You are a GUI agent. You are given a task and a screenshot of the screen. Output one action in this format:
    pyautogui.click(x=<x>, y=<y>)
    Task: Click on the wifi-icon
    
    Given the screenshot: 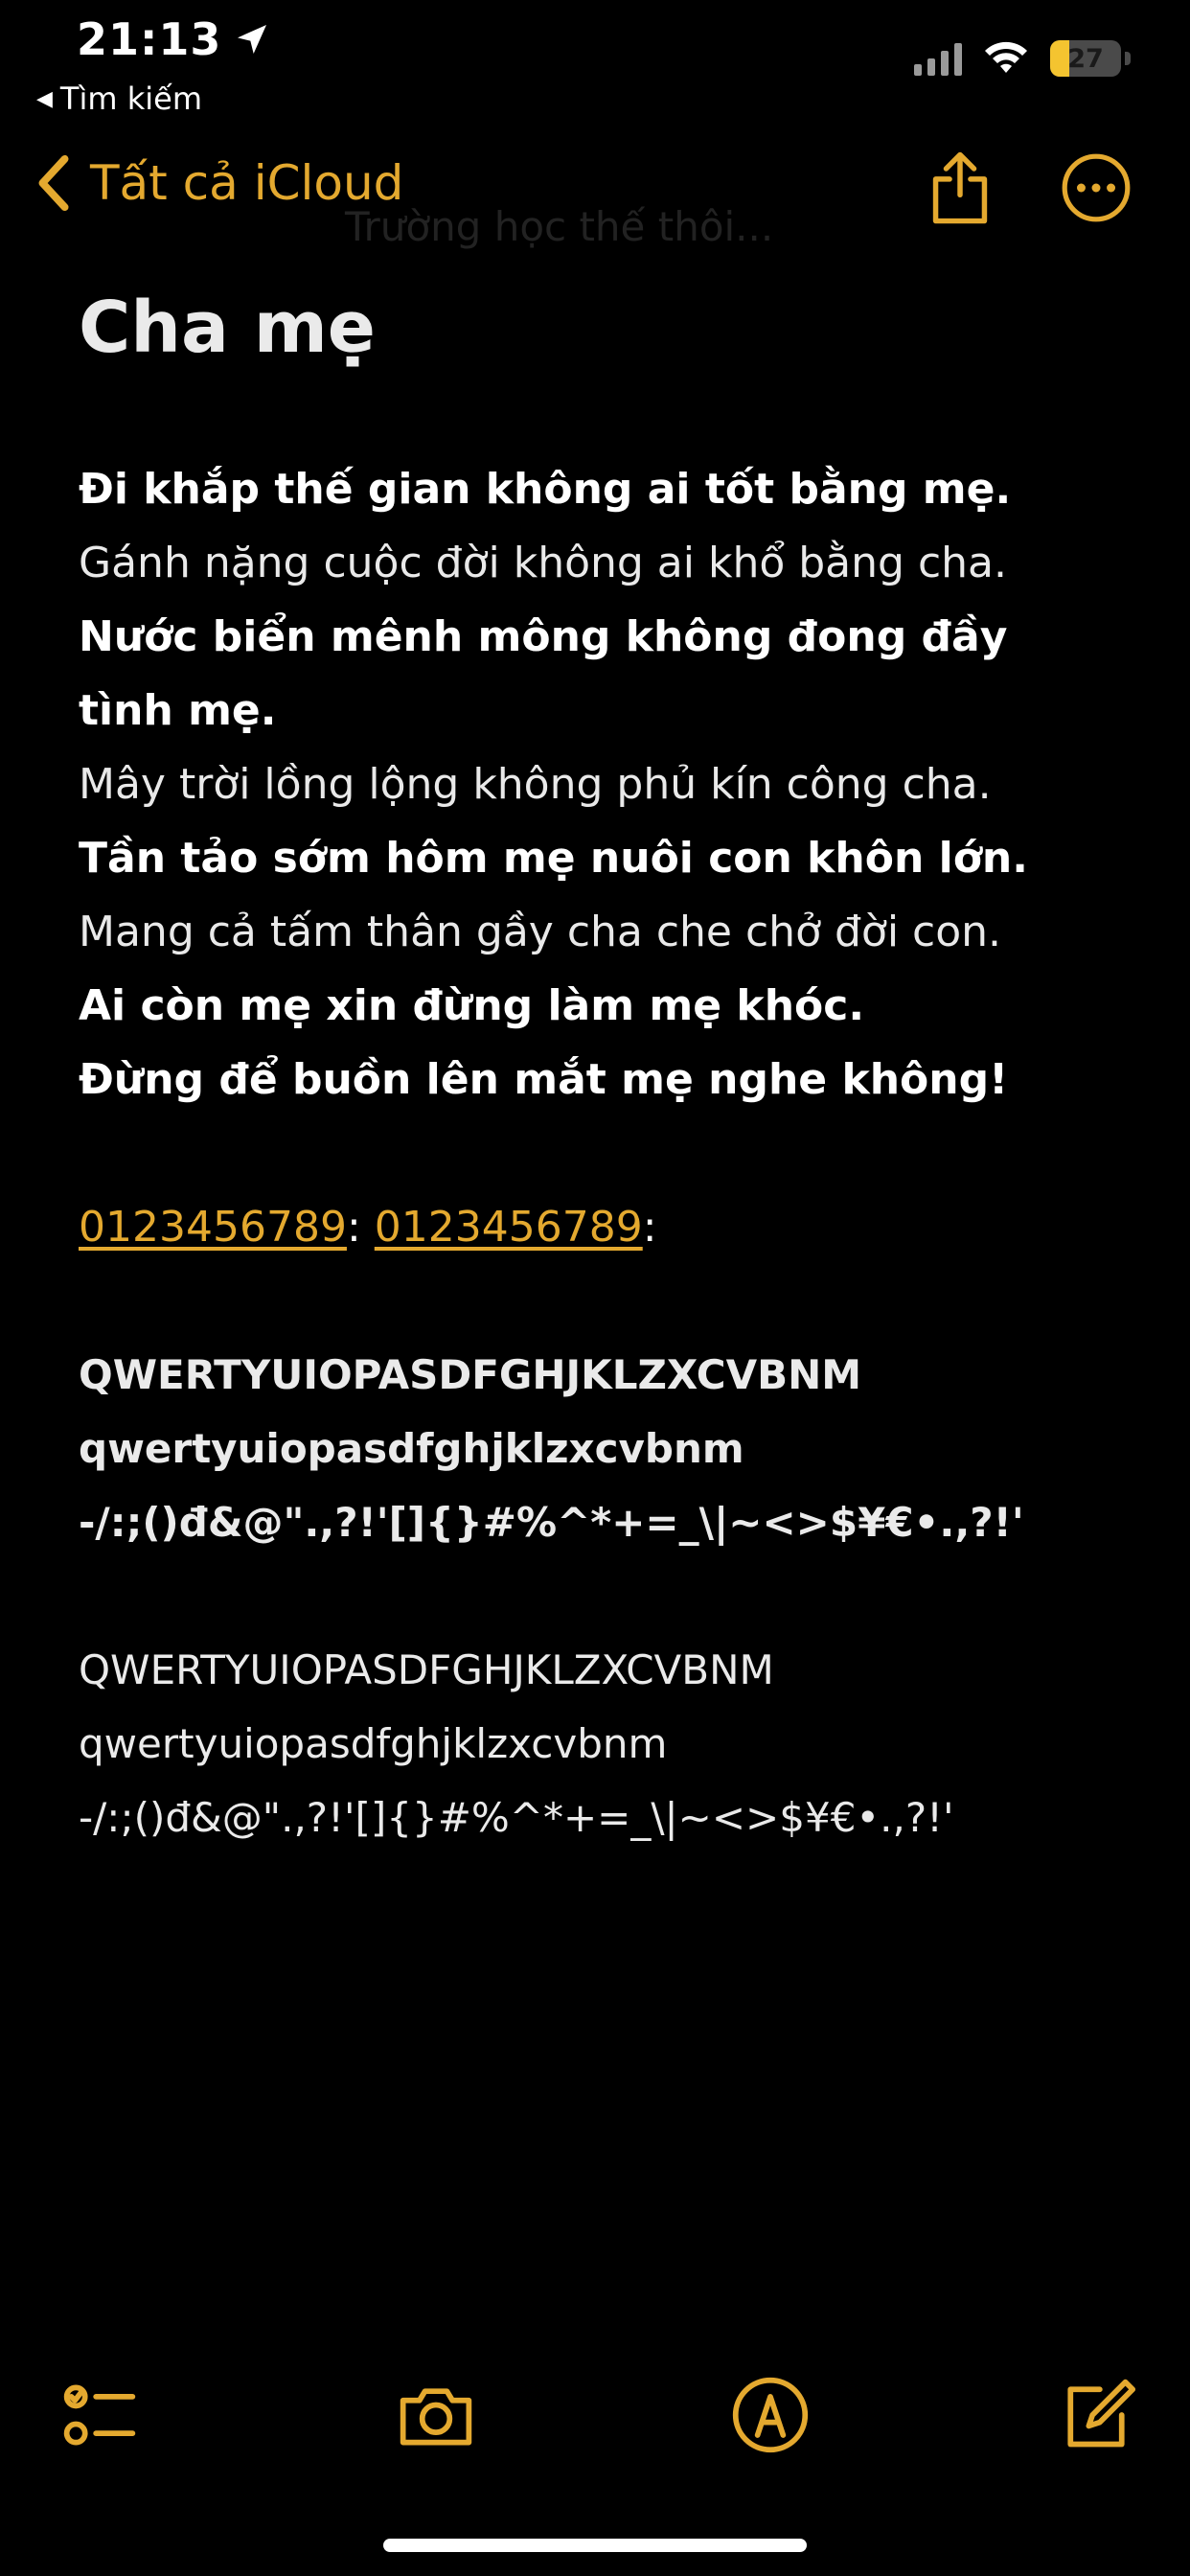 What is the action you would take?
    pyautogui.click(x=1006, y=57)
    